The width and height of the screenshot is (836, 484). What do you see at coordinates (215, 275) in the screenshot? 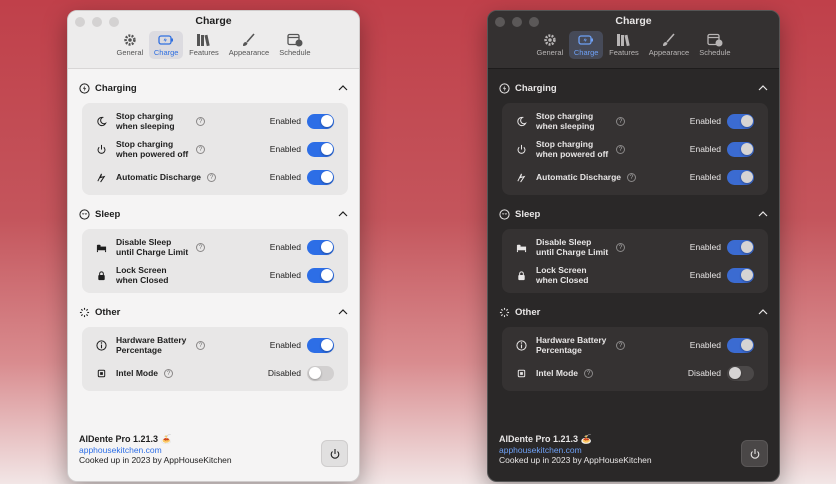
I see `setting-row-lock-screen: Lock Screen when Closed Enabled` at bounding box center [215, 275].